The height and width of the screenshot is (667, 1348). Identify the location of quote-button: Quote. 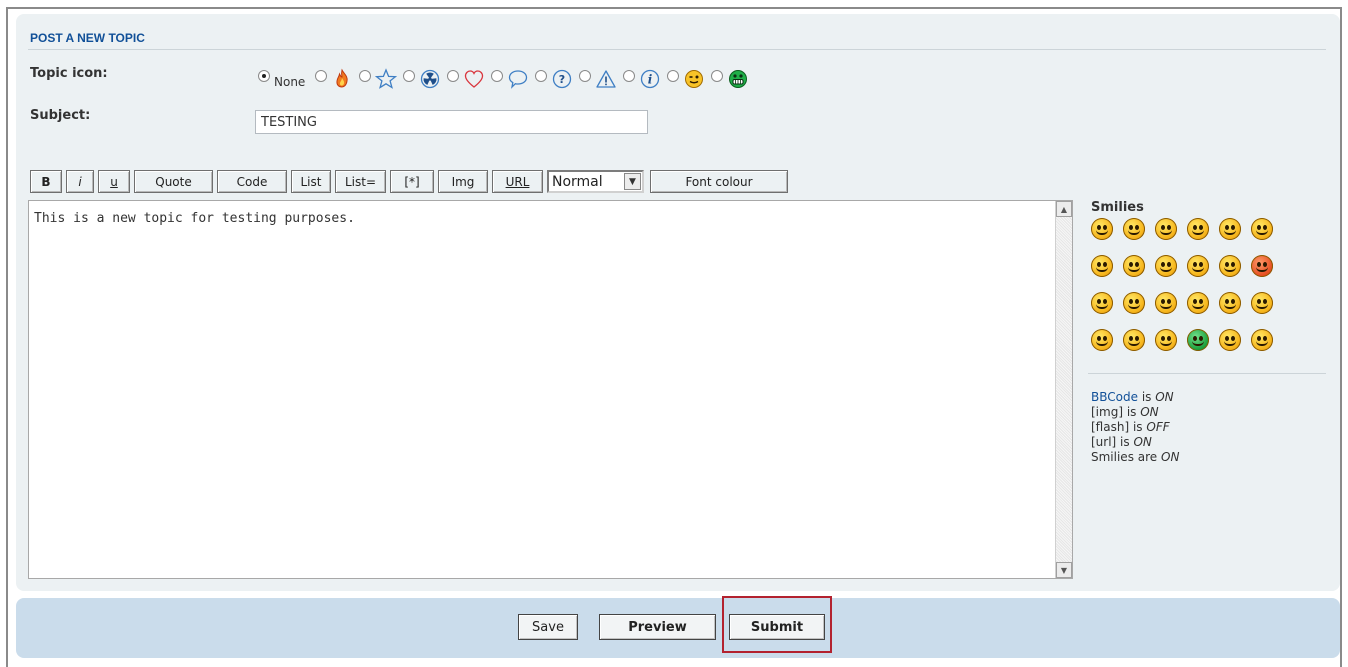
(173, 181).